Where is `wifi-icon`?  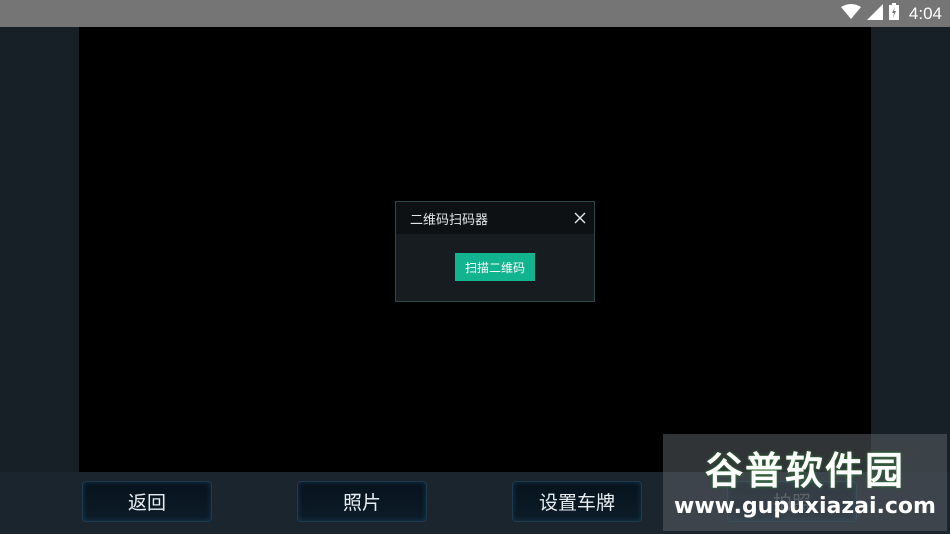
wifi-icon is located at coordinates (850, 13).